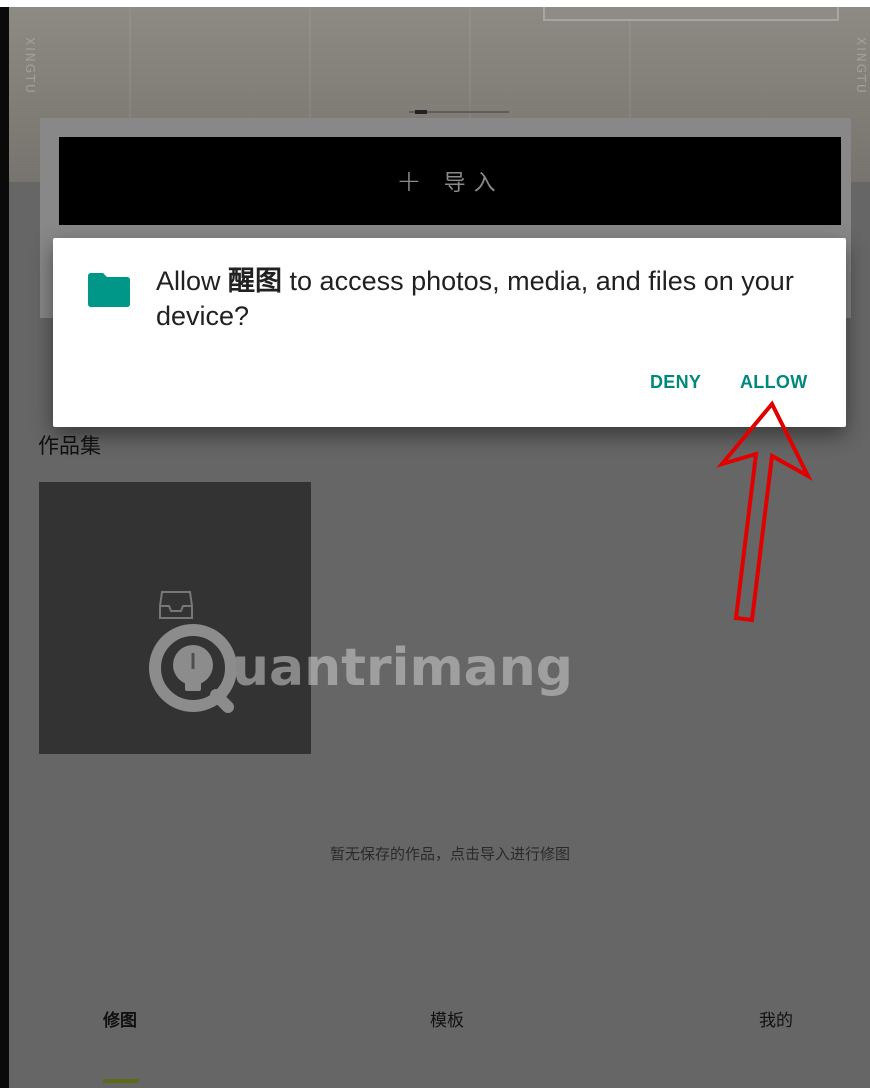 This screenshot has width=870, height=1088. I want to click on watermark-logo: uantrimang, so click(360, 668).